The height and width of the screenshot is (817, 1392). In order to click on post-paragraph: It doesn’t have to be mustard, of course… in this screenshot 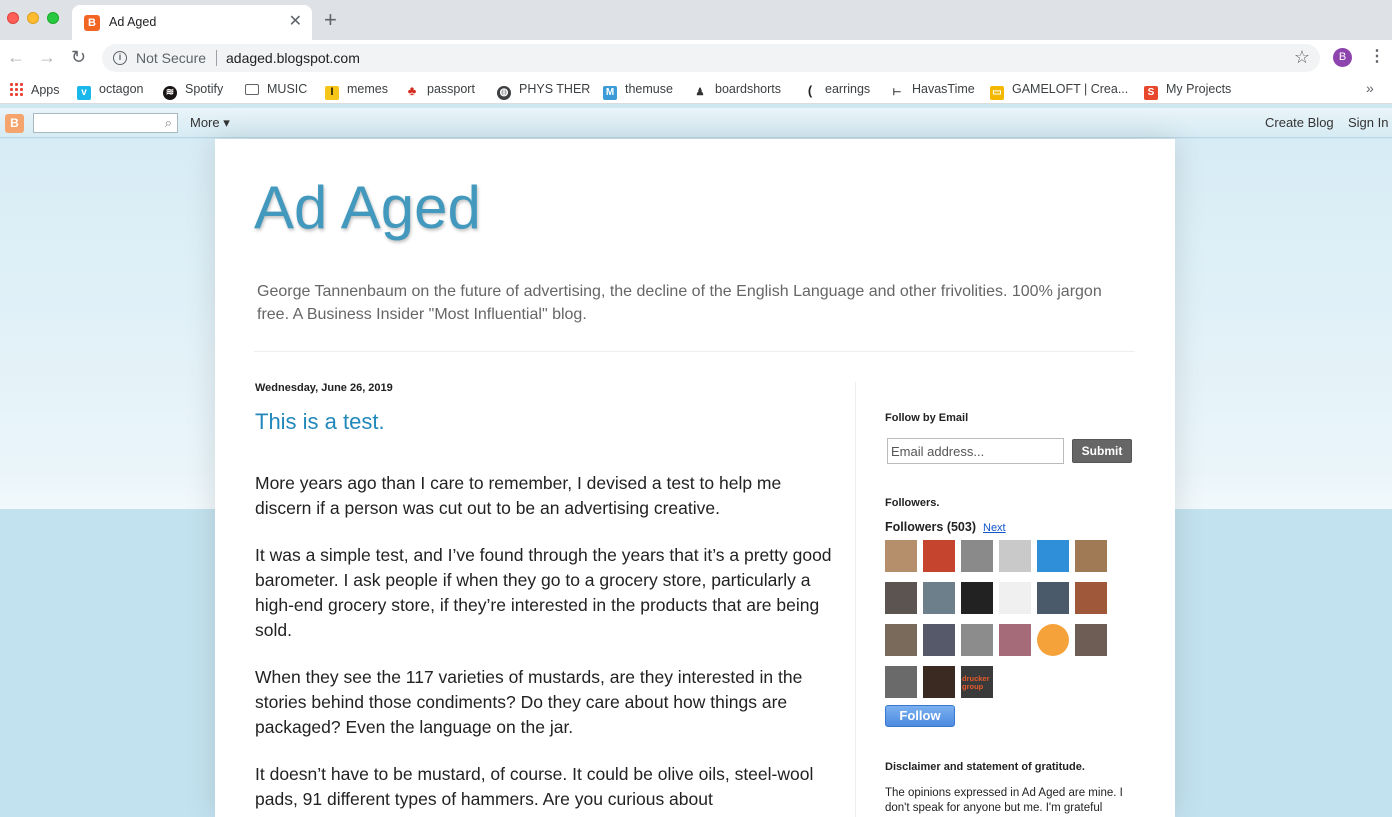, I will do `click(534, 786)`.